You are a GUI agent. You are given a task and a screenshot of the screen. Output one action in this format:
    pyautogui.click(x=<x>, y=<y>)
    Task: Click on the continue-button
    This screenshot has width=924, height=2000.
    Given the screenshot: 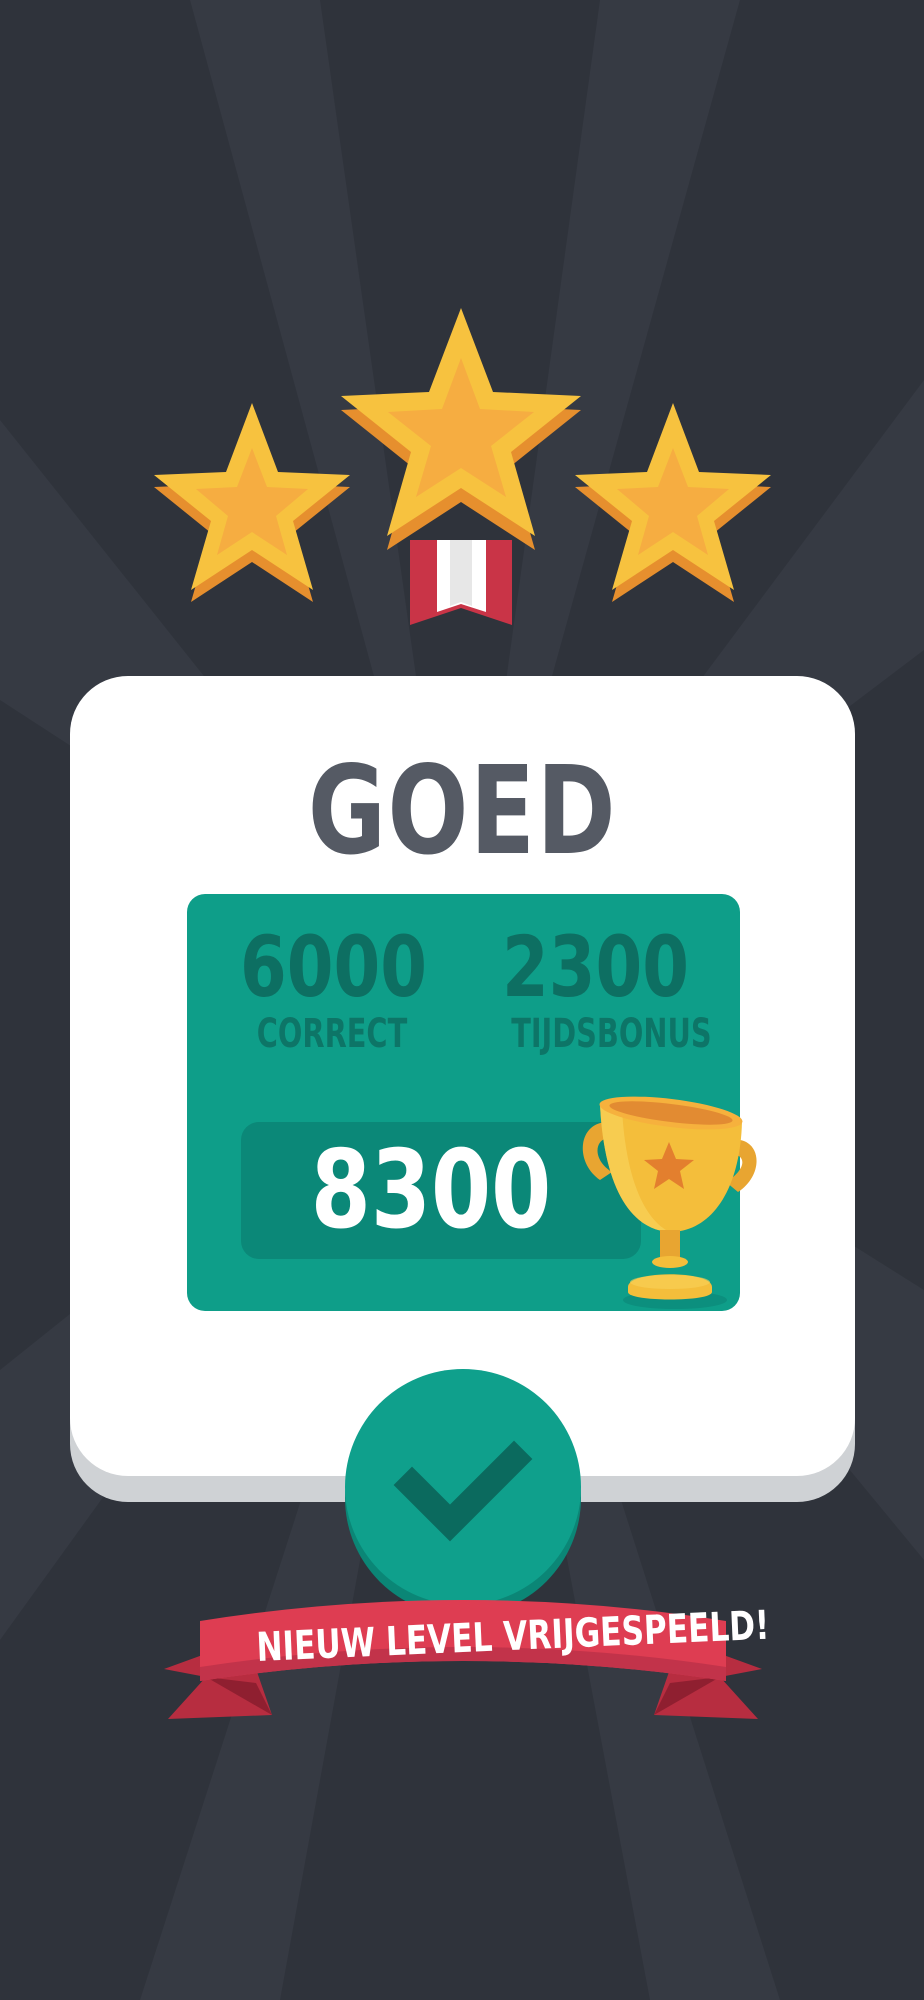 What is the action you would take?
    pyautogui.click(x=463, y=1487)
    